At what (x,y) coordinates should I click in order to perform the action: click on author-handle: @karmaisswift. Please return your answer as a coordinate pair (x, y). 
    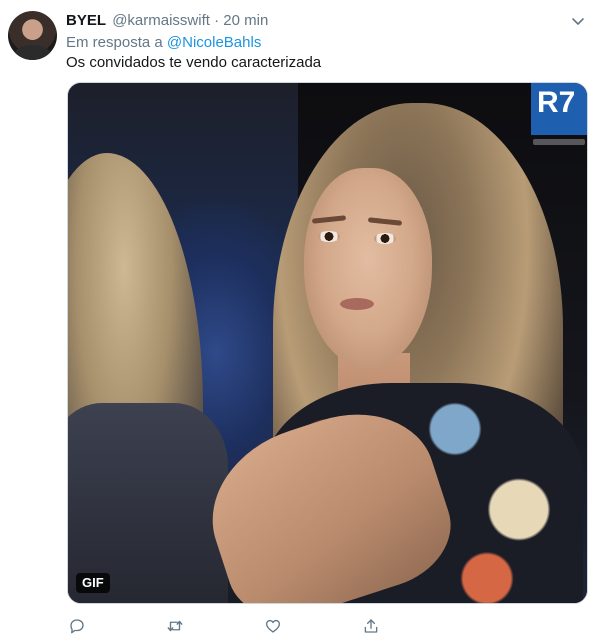
    Looking at the image, I should click on (161, 20).